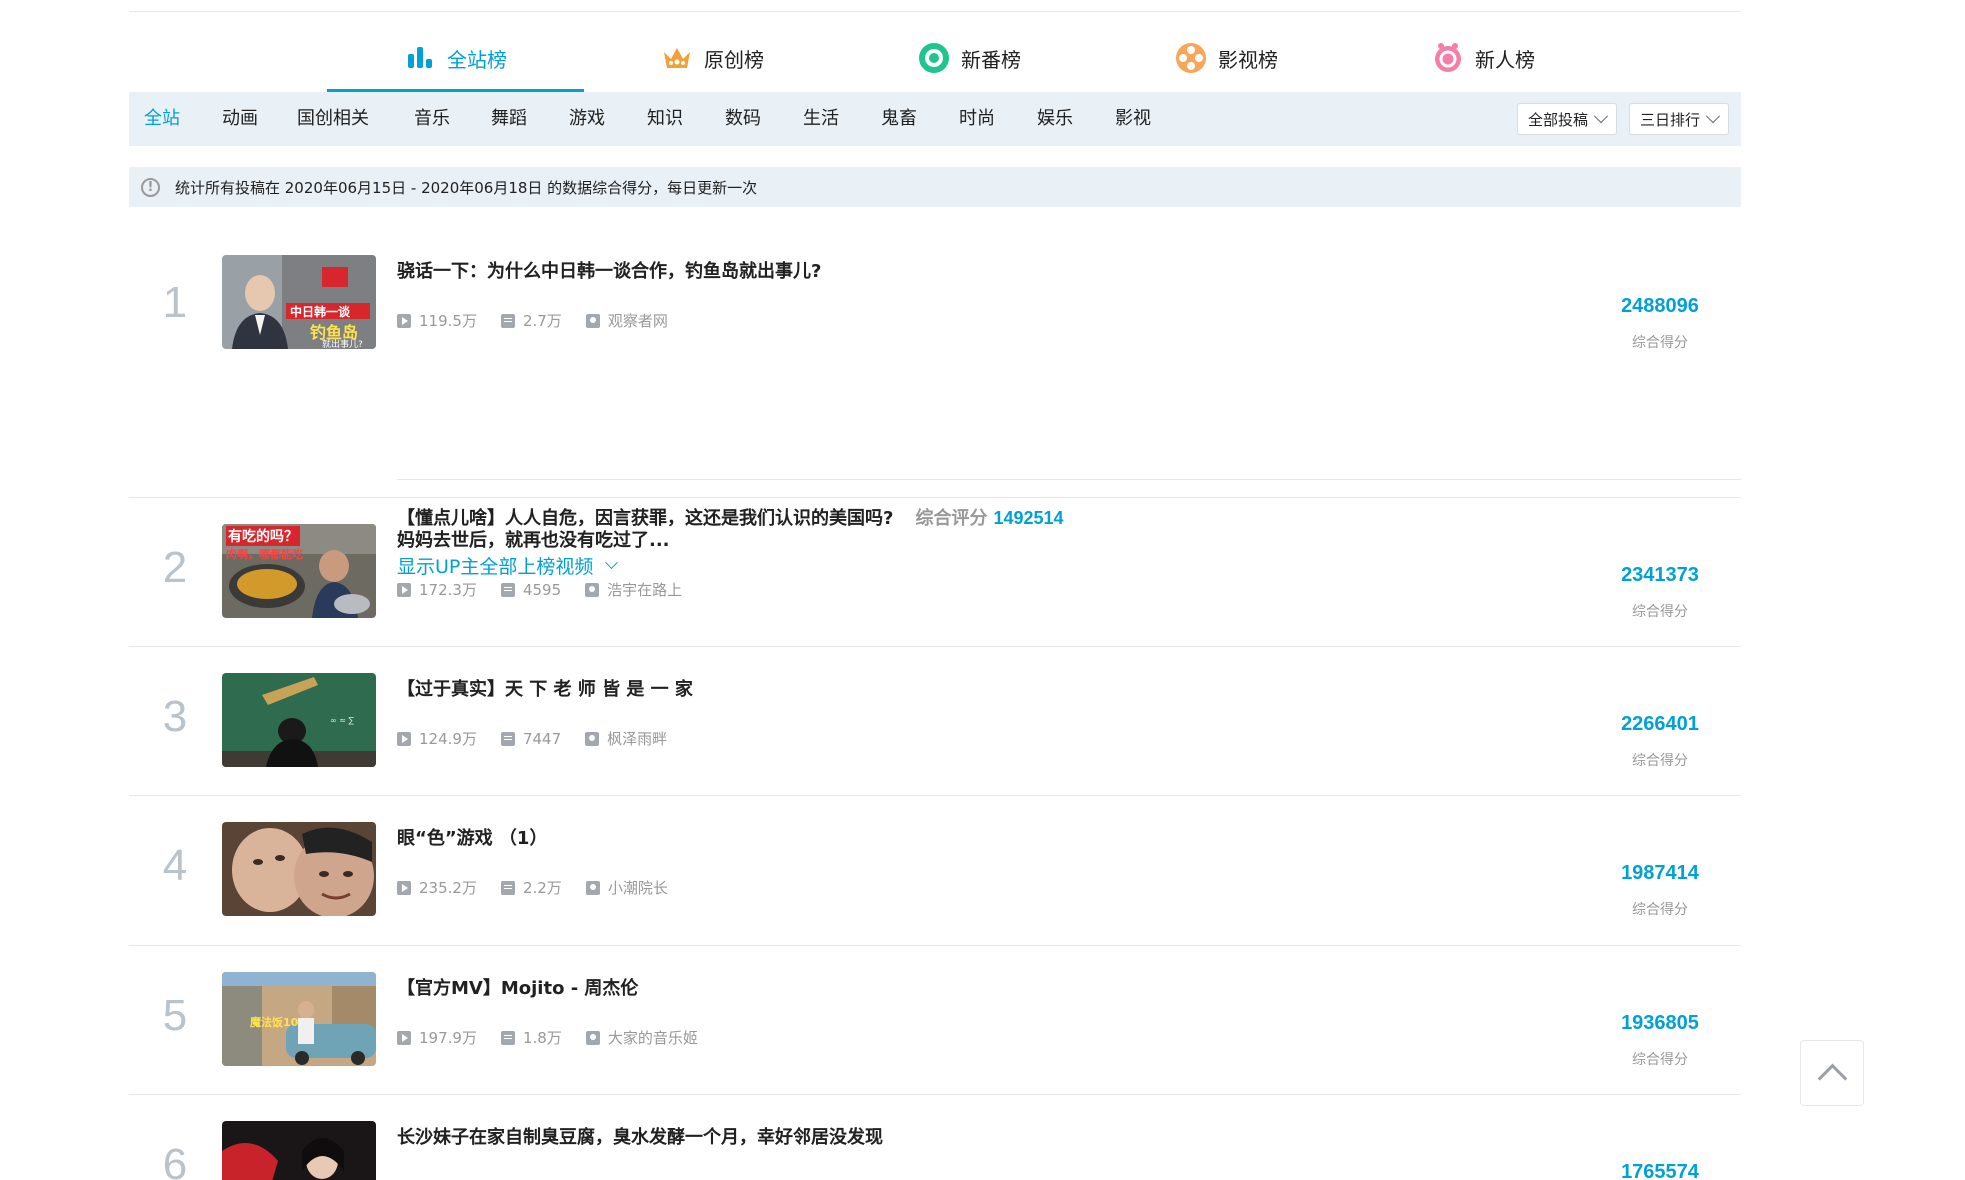 The height and width of the screenshot is (1180, 1965). Describe the element at coordinates (517, 987) in the screenshot. I see `video-title: 【官方MV】Mojito - 周杰伦` at that location.